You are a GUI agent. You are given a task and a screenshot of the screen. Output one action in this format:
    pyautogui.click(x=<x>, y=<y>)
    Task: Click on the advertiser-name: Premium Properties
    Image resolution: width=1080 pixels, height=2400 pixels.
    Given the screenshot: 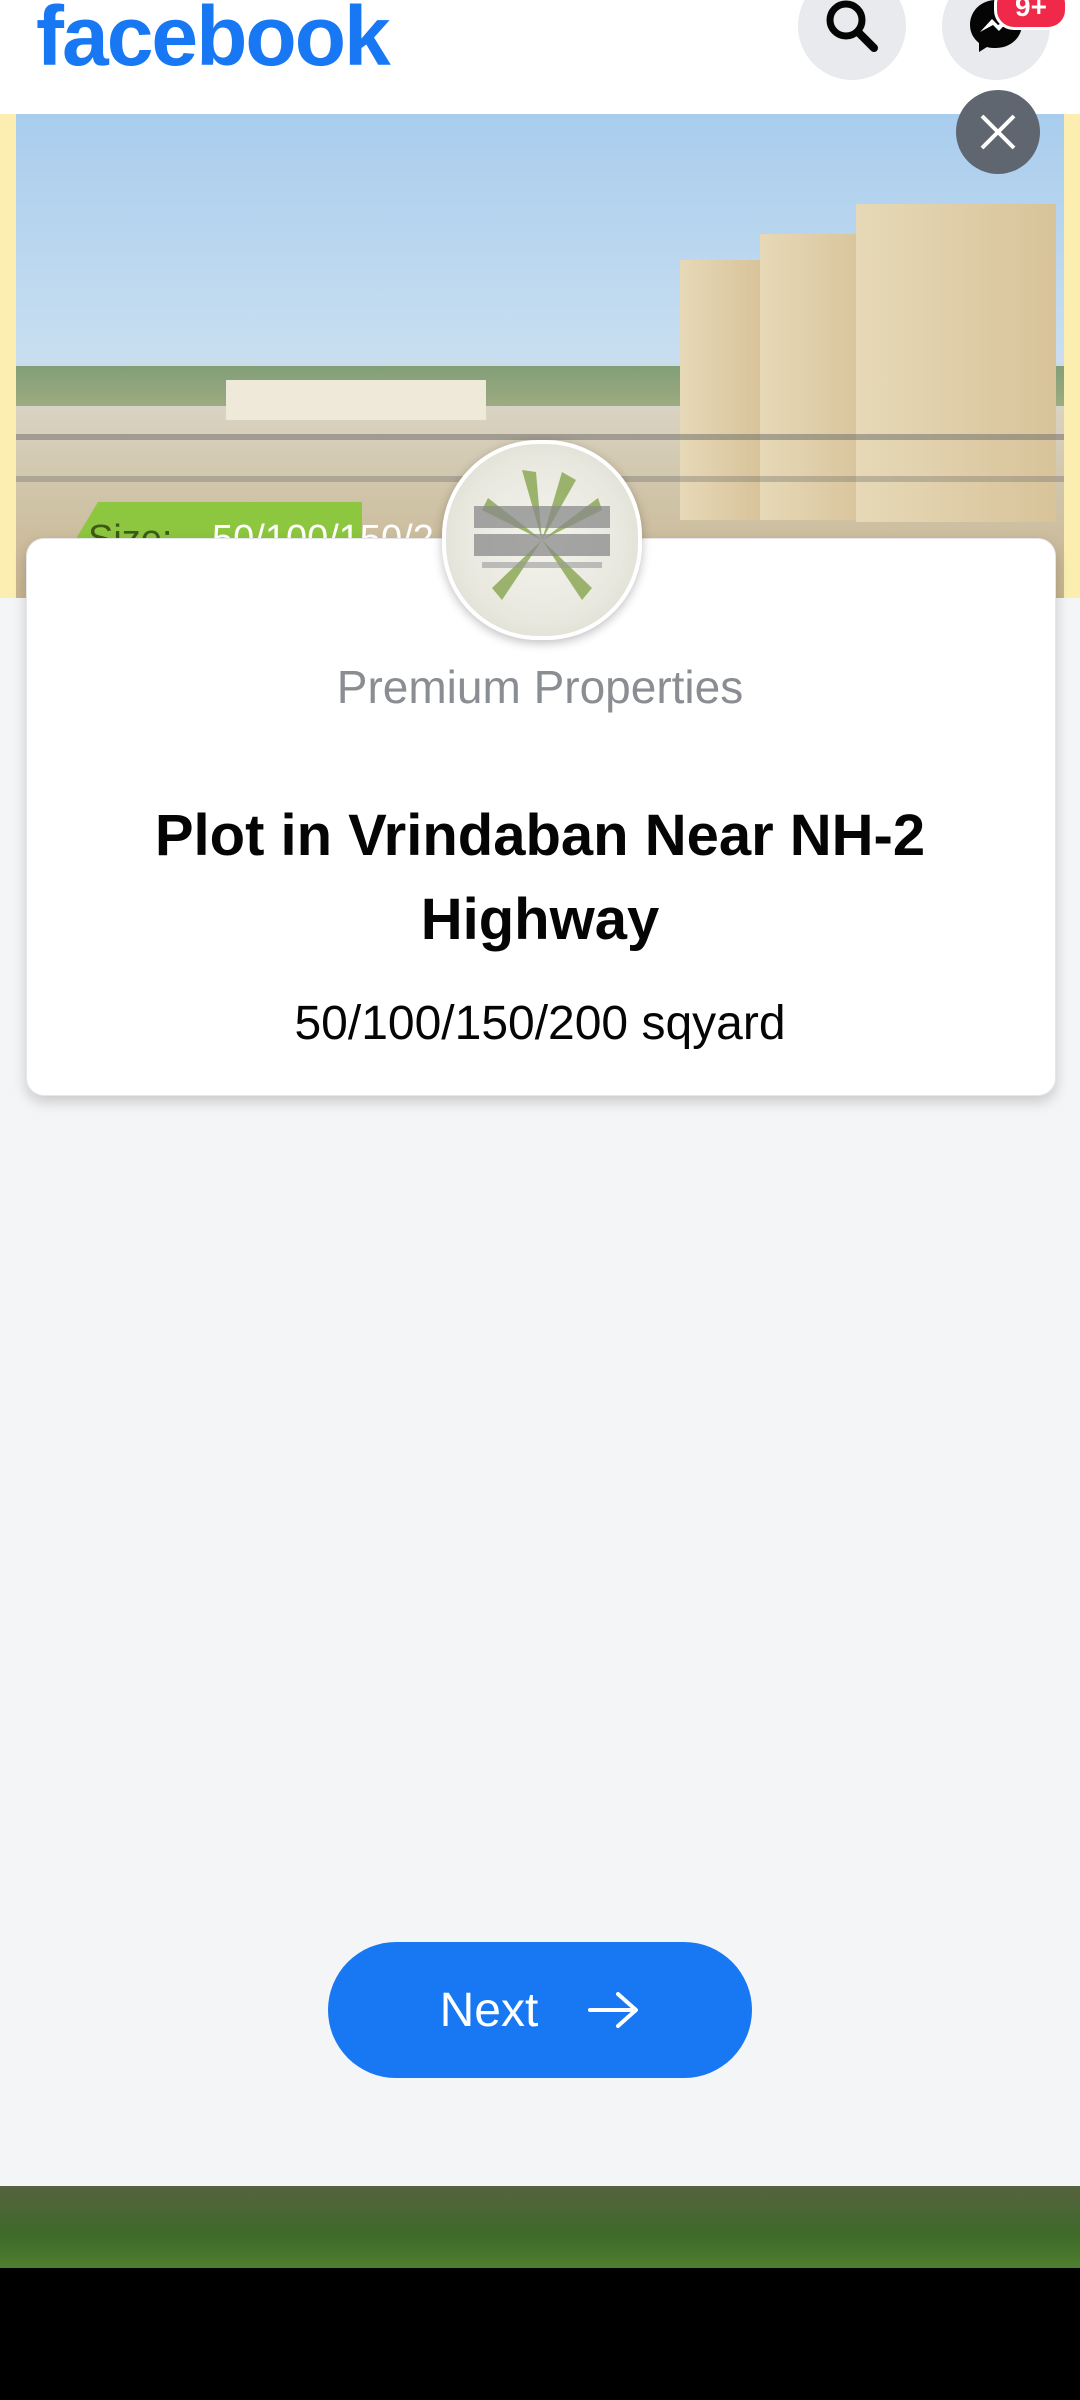 What is the action you would take?
    pyautogui.click(x=540, y=687)
    